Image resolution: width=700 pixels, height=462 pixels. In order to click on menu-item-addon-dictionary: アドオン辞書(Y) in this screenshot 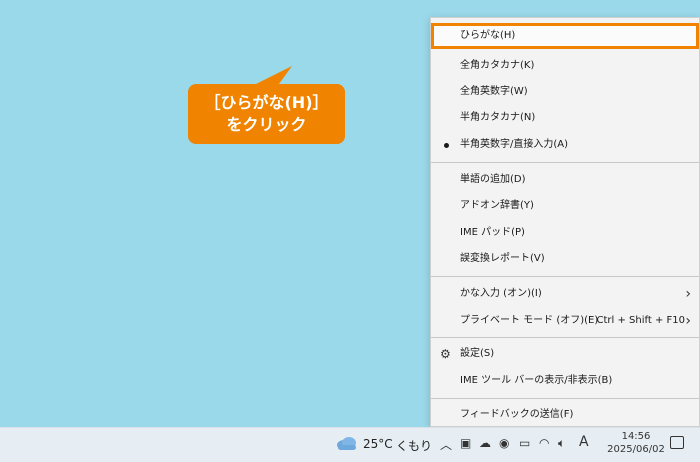, I will do `click(565, 206)`.